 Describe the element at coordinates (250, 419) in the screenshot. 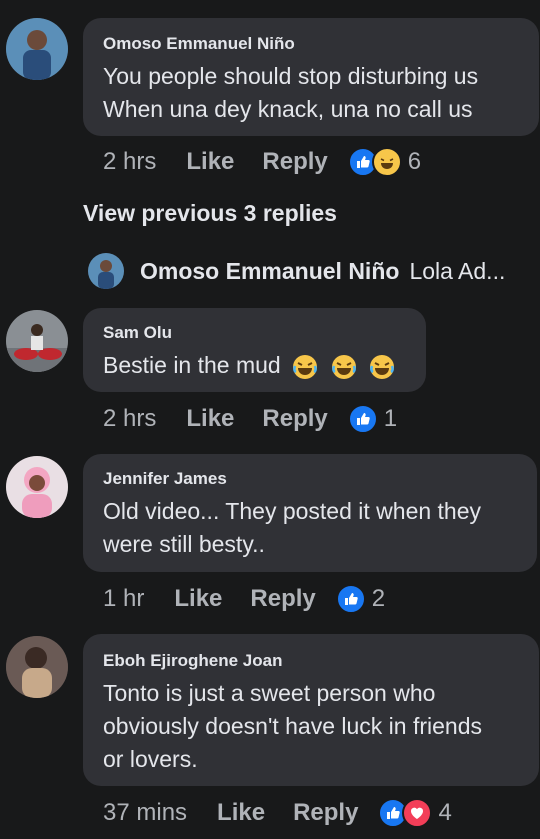

I see `comment-meta: 2 hrs Like Reply 1` at that location.